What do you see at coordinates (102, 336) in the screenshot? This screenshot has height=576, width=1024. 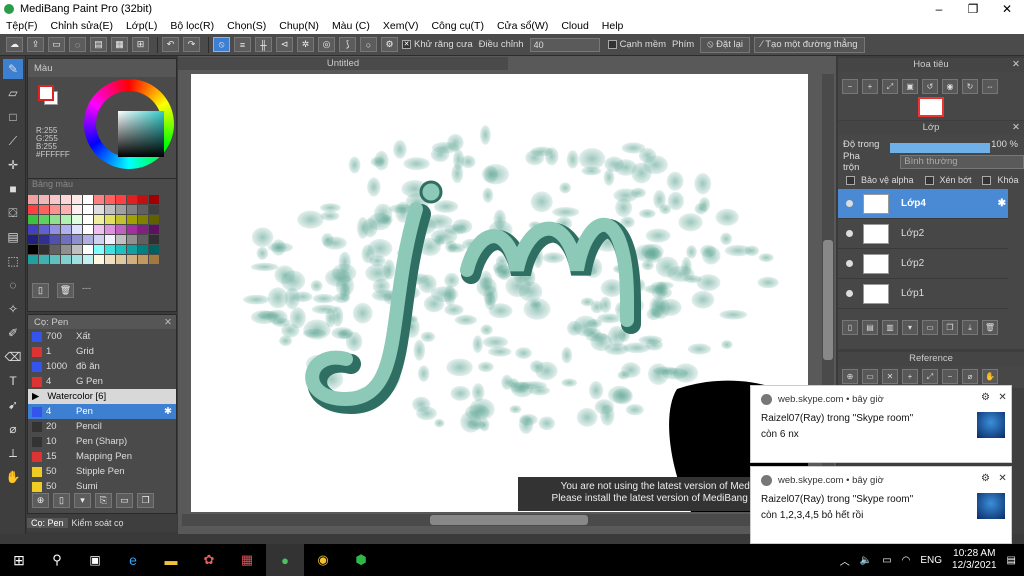 I see `brush-item: 700 Xất` at bounding box center [102, 336].